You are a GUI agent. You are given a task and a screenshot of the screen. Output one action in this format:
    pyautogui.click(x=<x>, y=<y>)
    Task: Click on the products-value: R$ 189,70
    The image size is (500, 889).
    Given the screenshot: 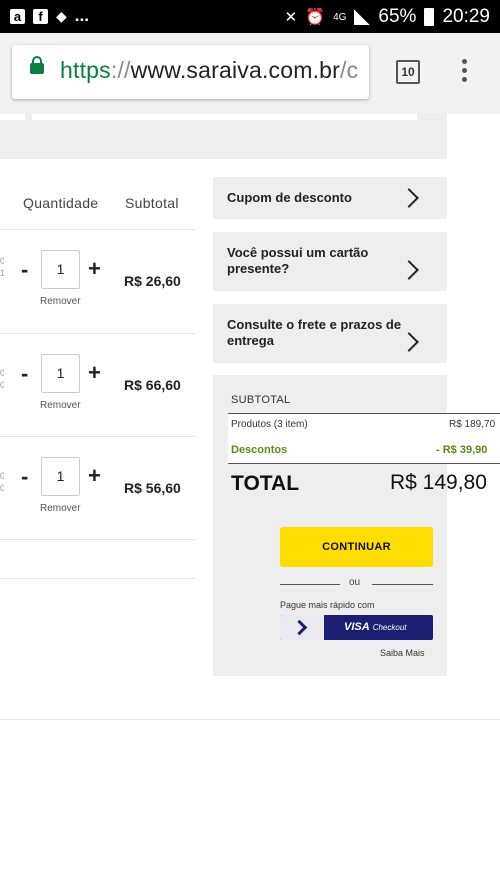 What is the action you would take?
    pyautogui.click(x=472, y=424)
    